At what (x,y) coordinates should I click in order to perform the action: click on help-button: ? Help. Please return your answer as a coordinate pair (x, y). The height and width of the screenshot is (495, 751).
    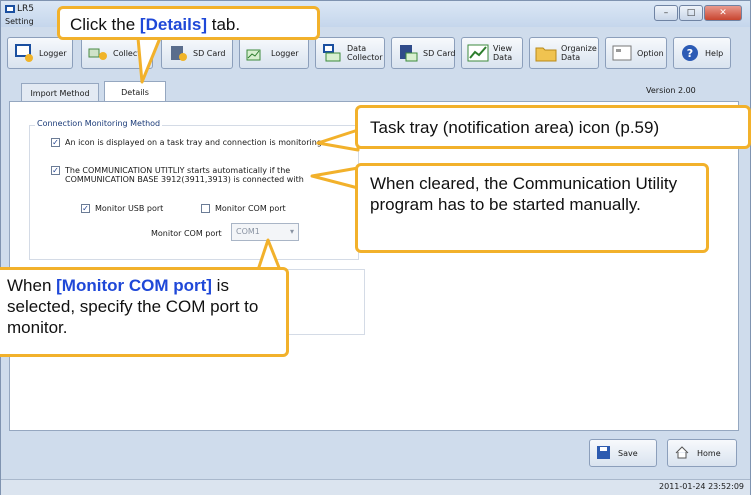
    Looking at the image, I should click on (702, 53).